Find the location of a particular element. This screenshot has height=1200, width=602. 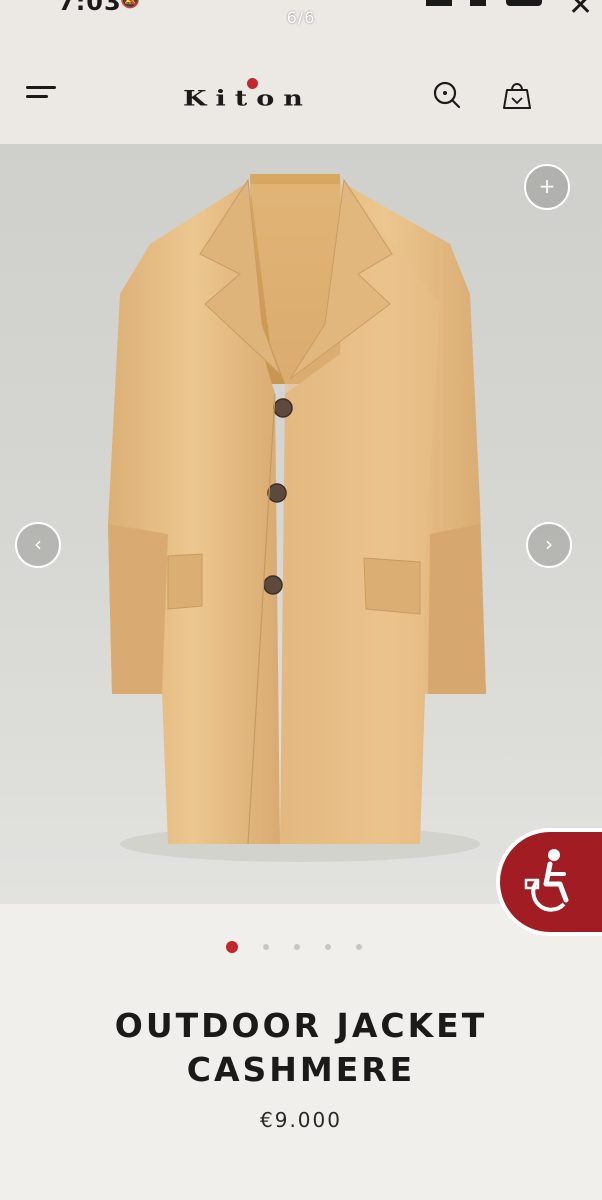

close-icon: ✕ is located at coordinates (580, 11).